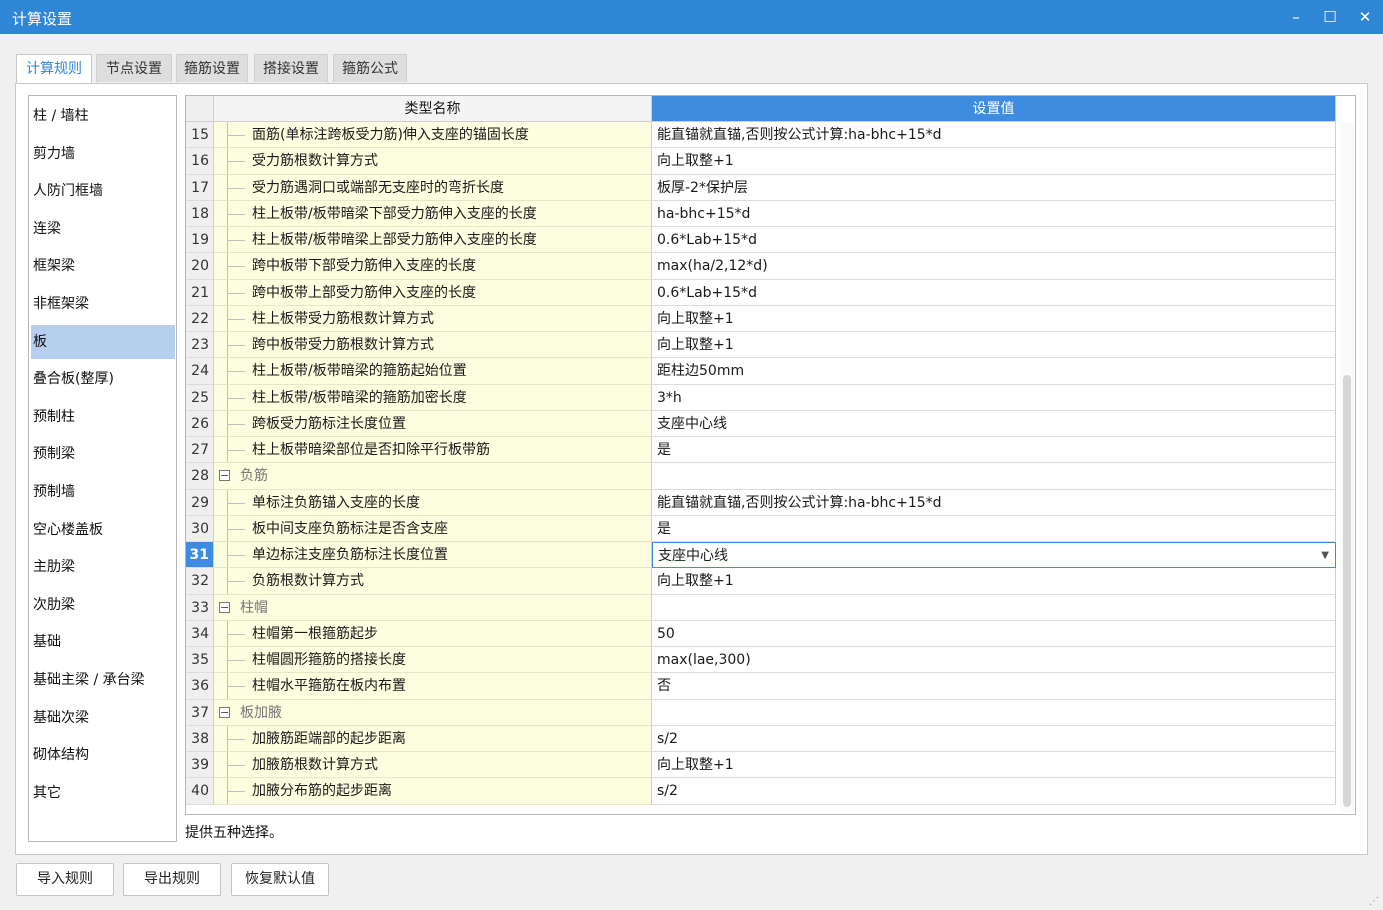 Image resolution: width=1383 pixels, height=910 pixels. What do you see at coordinates (103, 718) in the screenshot?
I see `category-item: 基础次梁` at bounding box center [103, 718].